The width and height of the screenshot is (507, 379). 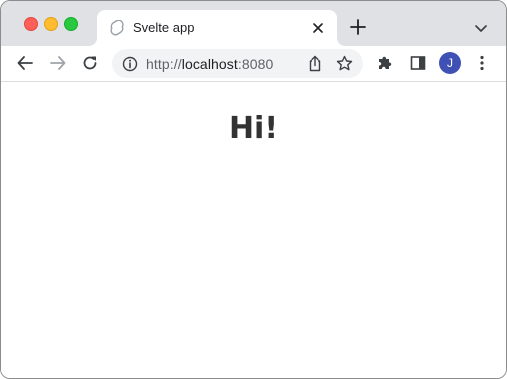 I want to click on side-panel-icon, so click(x=418, y=63).